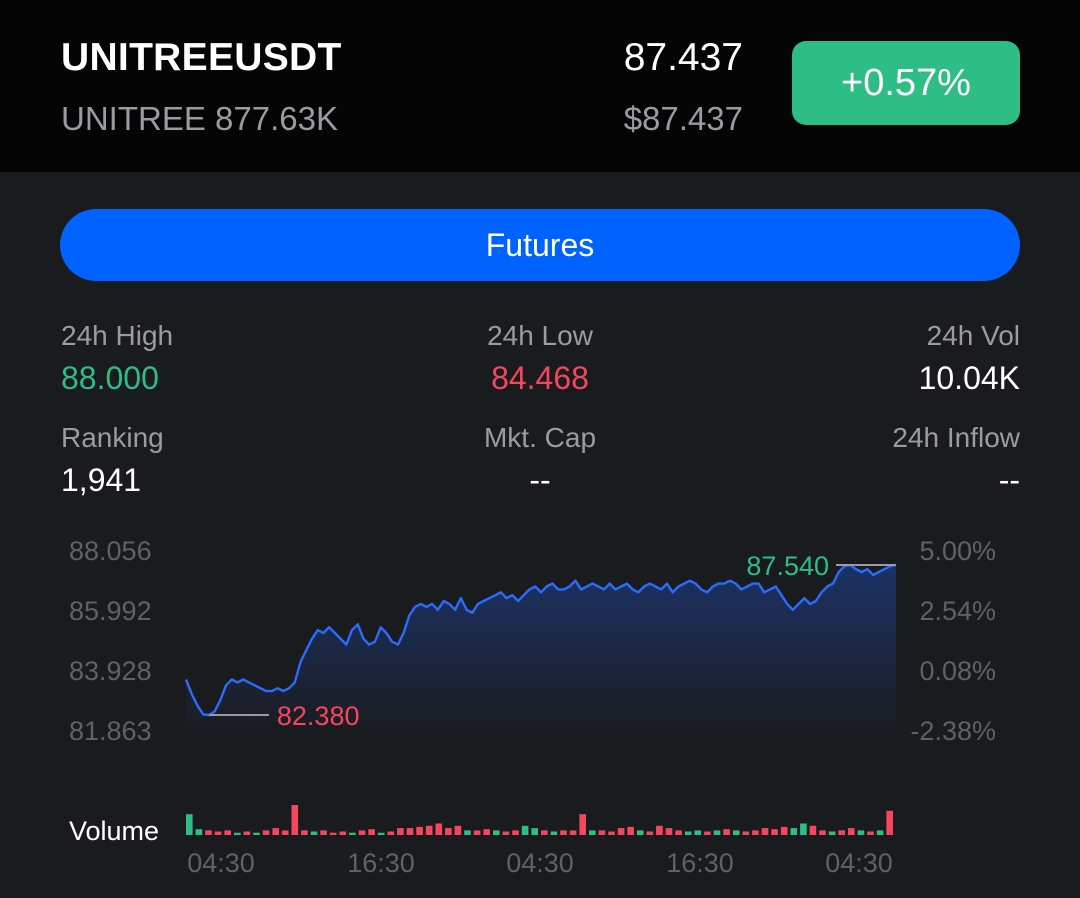 This screenshot has height=898, width=1080. What do you see at coordinates (117, 358) in the screenshot?
I see `stat-24h-high: 24h High 88.000` at bounding box center [117, 358].